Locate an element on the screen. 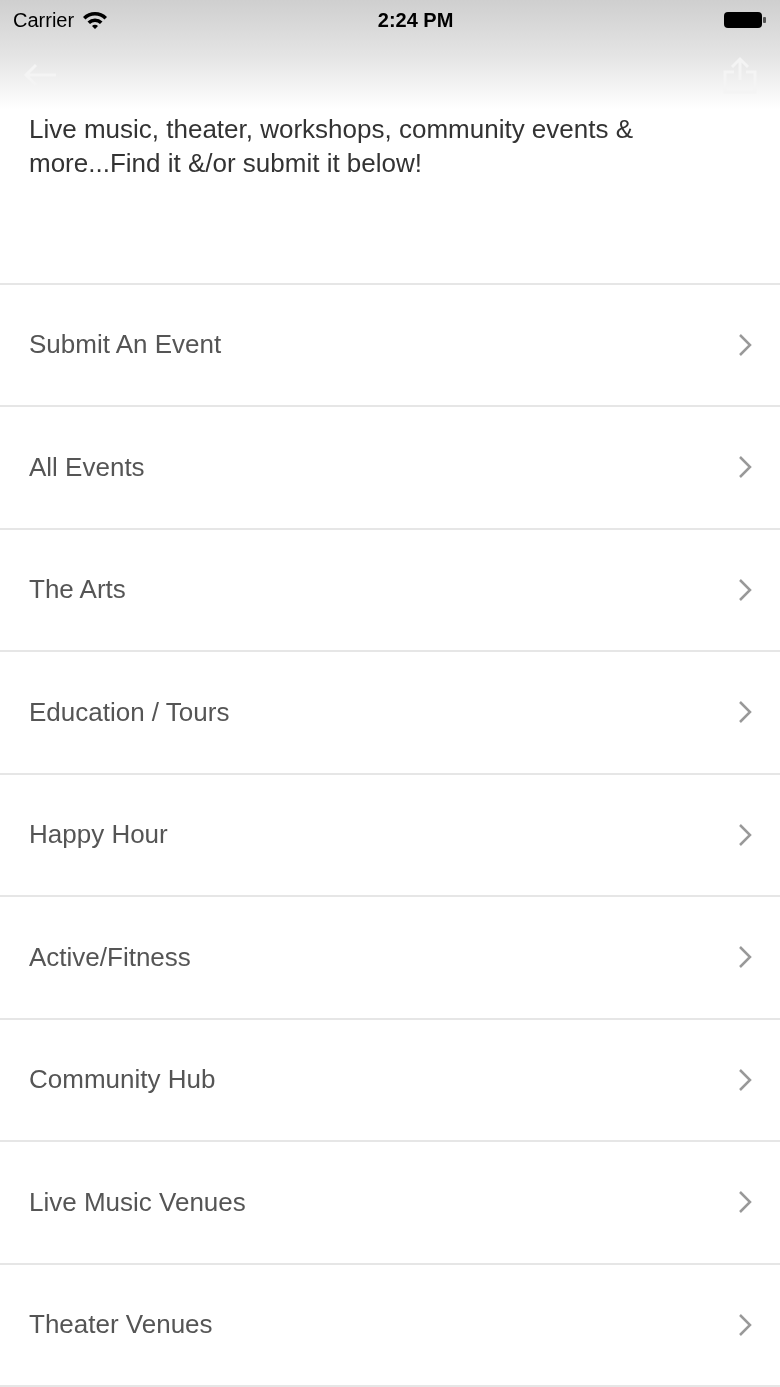  wifi-icon is located at coordinates (95, 20).